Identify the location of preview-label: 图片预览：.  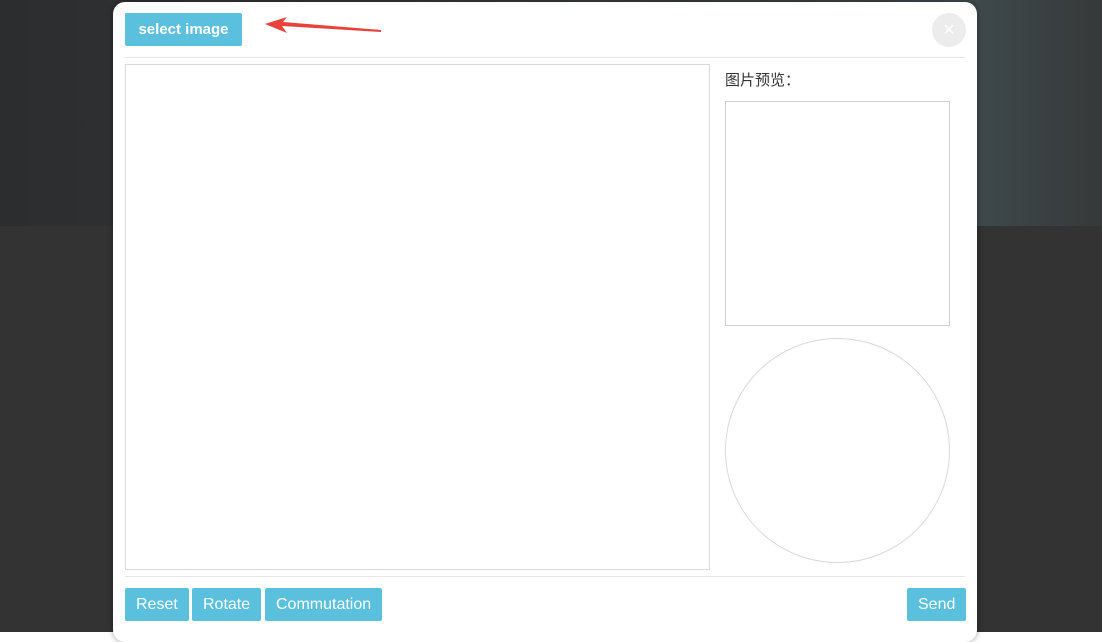
(763, 80).